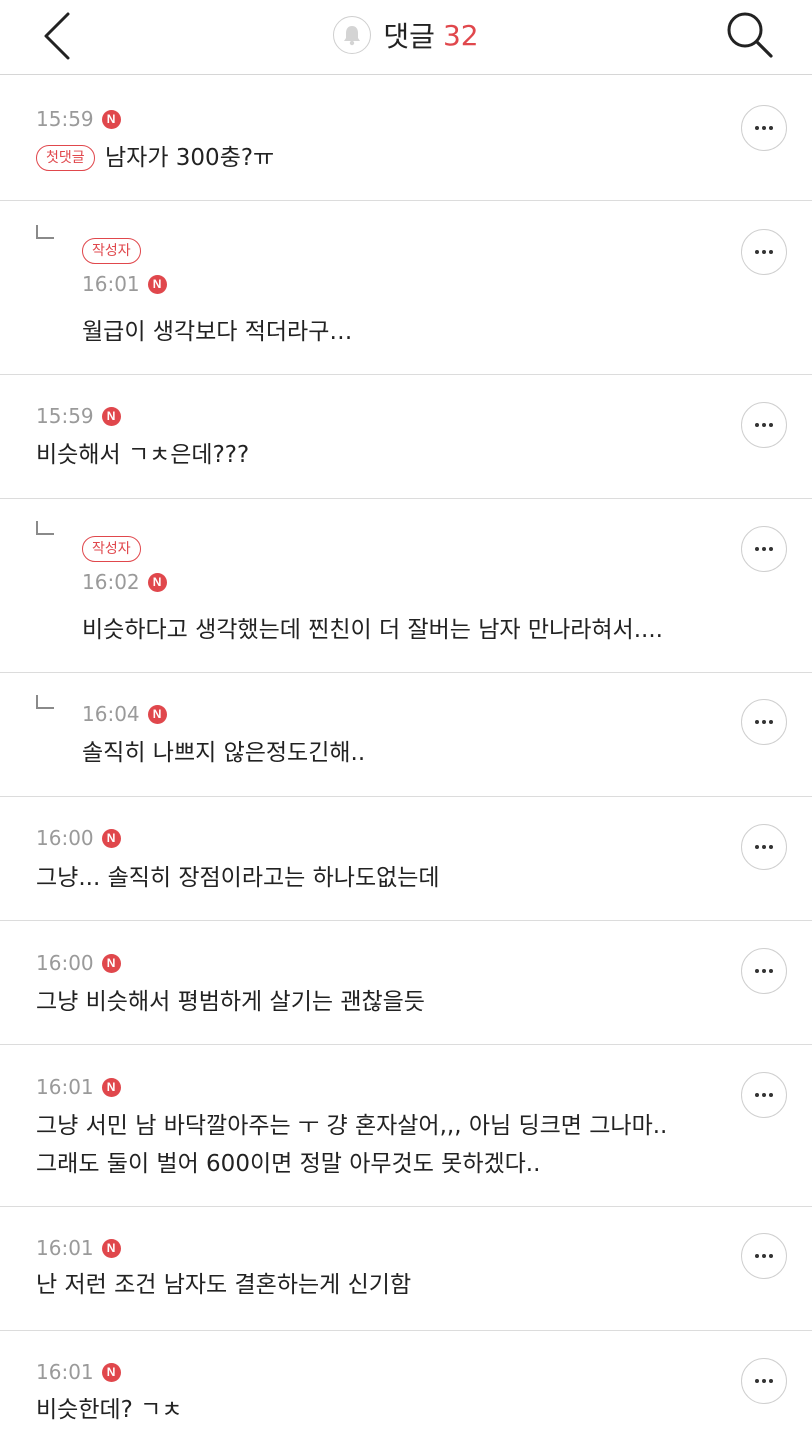  I want to click on comment-count: 32, so click(460, 35).